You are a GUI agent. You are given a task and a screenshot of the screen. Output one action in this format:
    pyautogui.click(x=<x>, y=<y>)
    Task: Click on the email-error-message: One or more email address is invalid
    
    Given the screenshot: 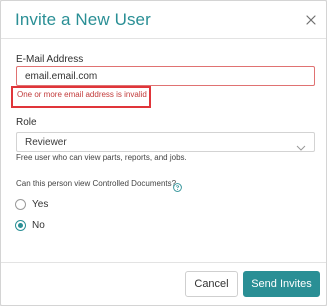 What is the action you would take?
    pyautogui.click(x=82, y=94)
    